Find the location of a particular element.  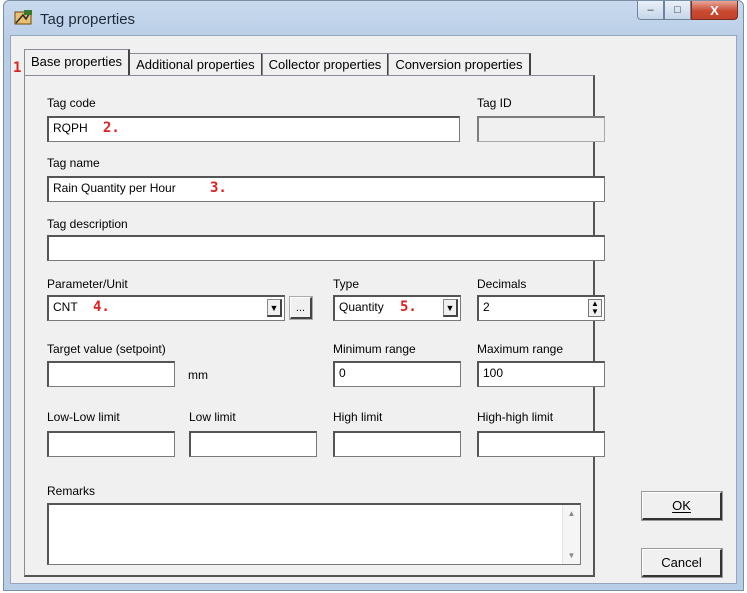

low-low-limit-field is located at coordinates (111, 444).